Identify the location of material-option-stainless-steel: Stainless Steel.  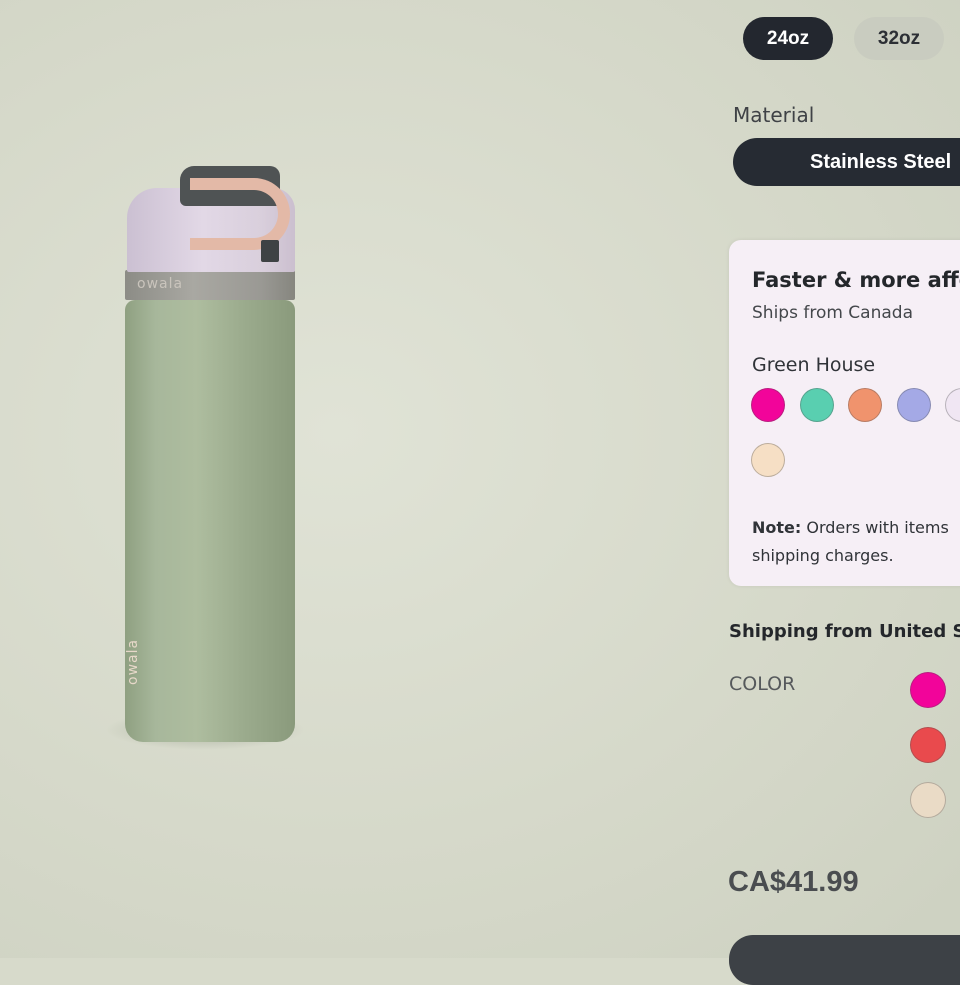
(846, 162).